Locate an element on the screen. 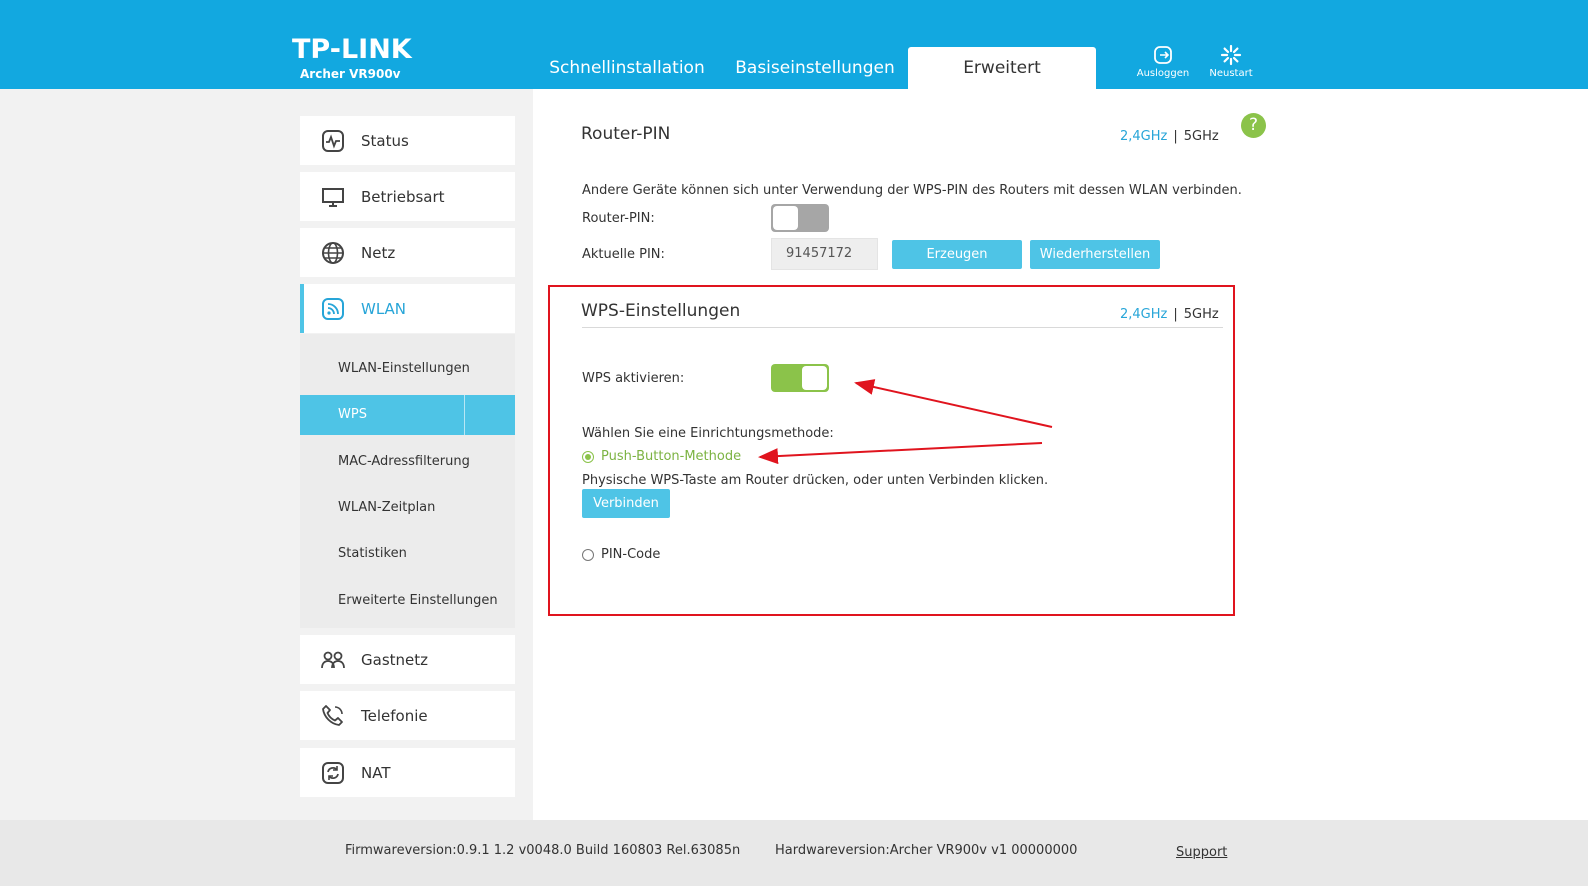 The height and width of the screenshot is (886, 1588). sidebar-item-status: Status is located at coordinates (407, 140).